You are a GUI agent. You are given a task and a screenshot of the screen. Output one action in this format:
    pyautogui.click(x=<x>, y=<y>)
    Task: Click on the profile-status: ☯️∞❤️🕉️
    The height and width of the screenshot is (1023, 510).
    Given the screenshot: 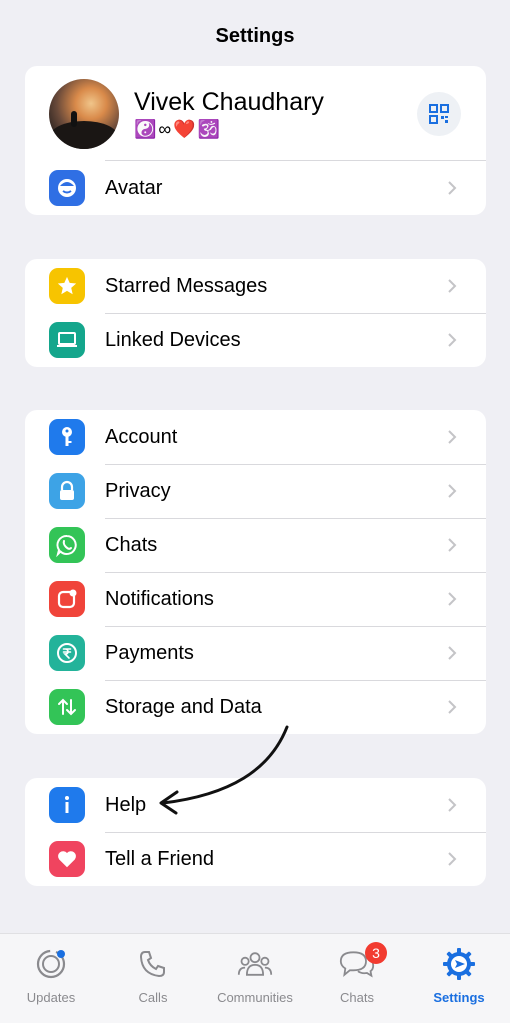 What is the action you would take?
    pyautogui.click(x=178, y=128)
    